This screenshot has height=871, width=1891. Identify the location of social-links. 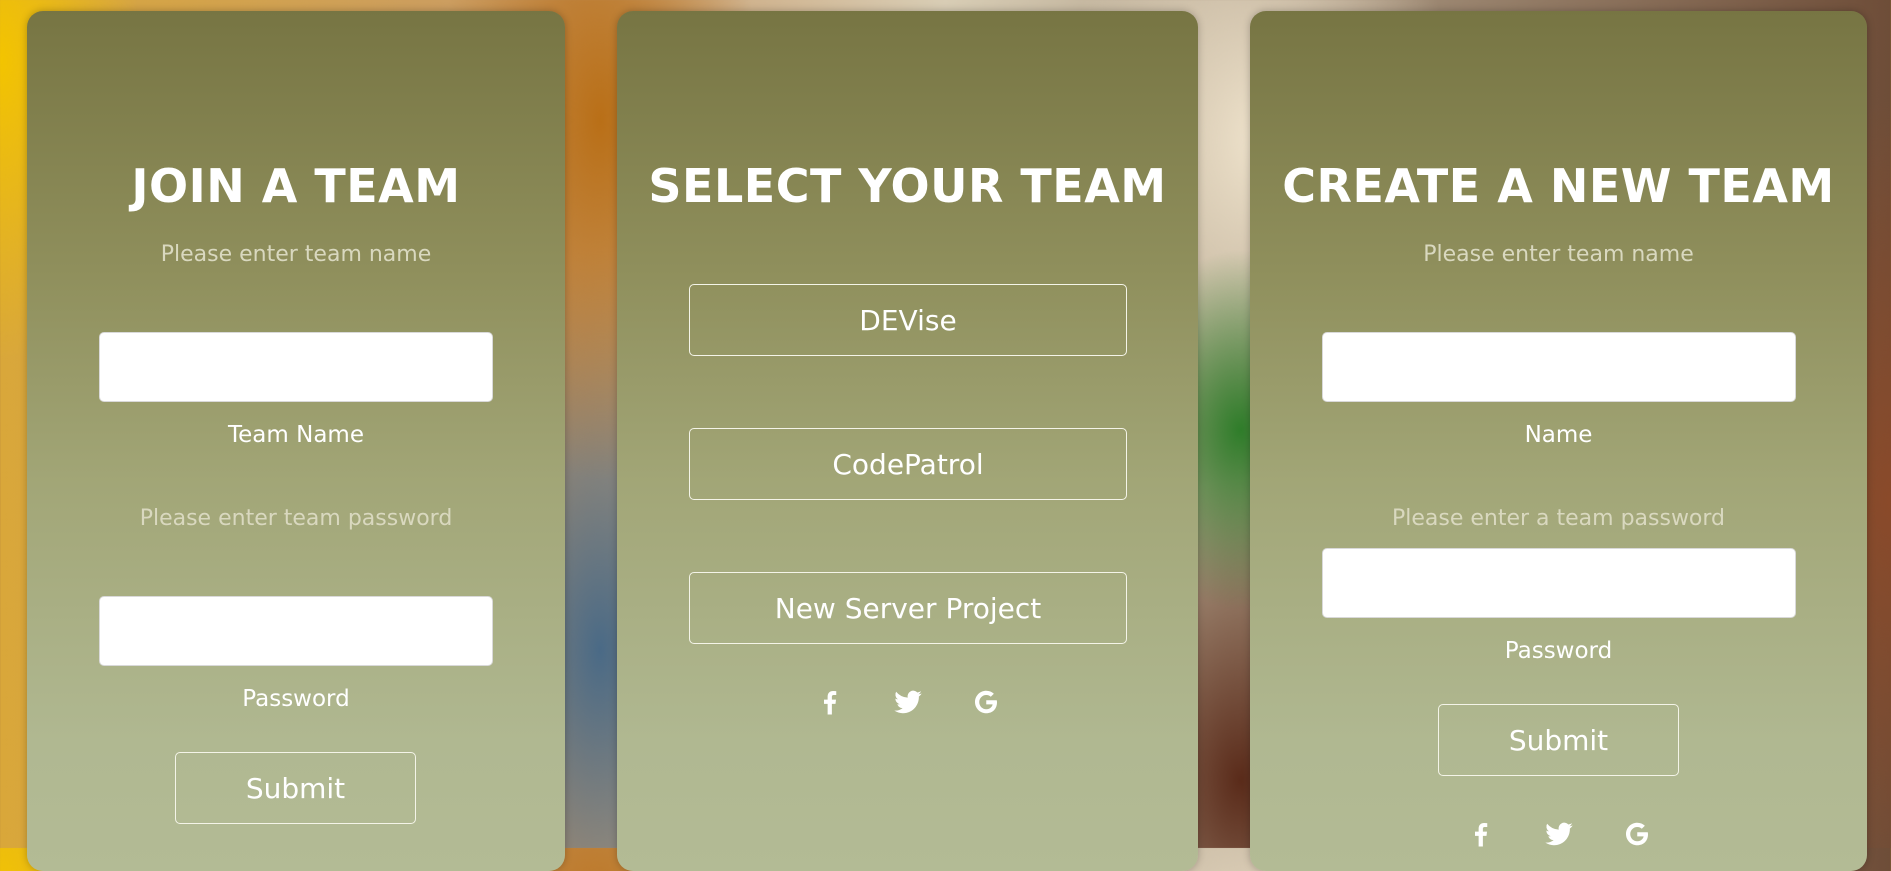
(907, 702).